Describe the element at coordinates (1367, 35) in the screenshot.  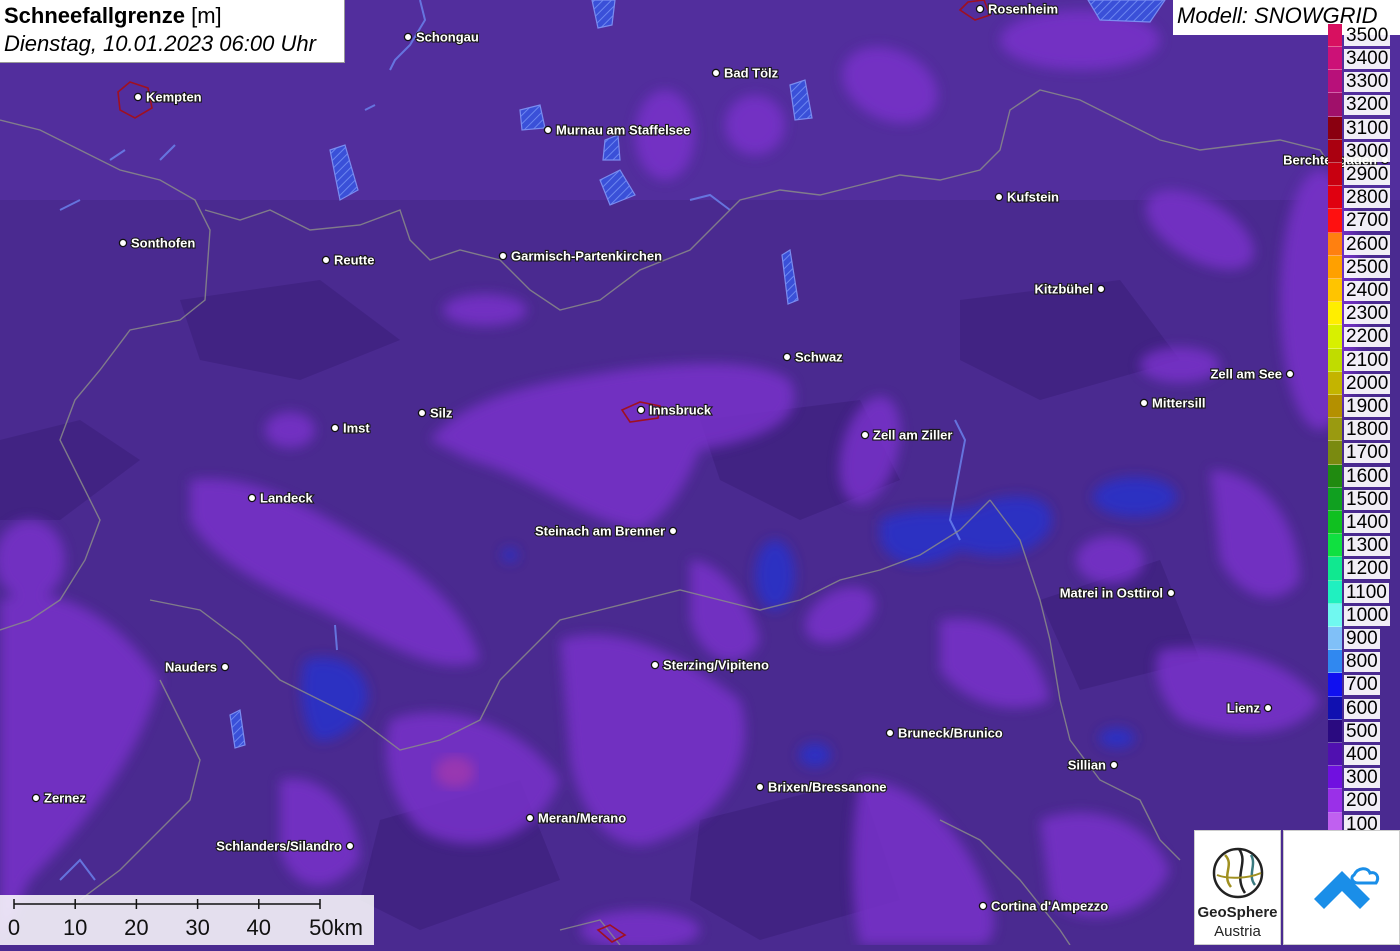
I see `legend-label: 3500` at that location.